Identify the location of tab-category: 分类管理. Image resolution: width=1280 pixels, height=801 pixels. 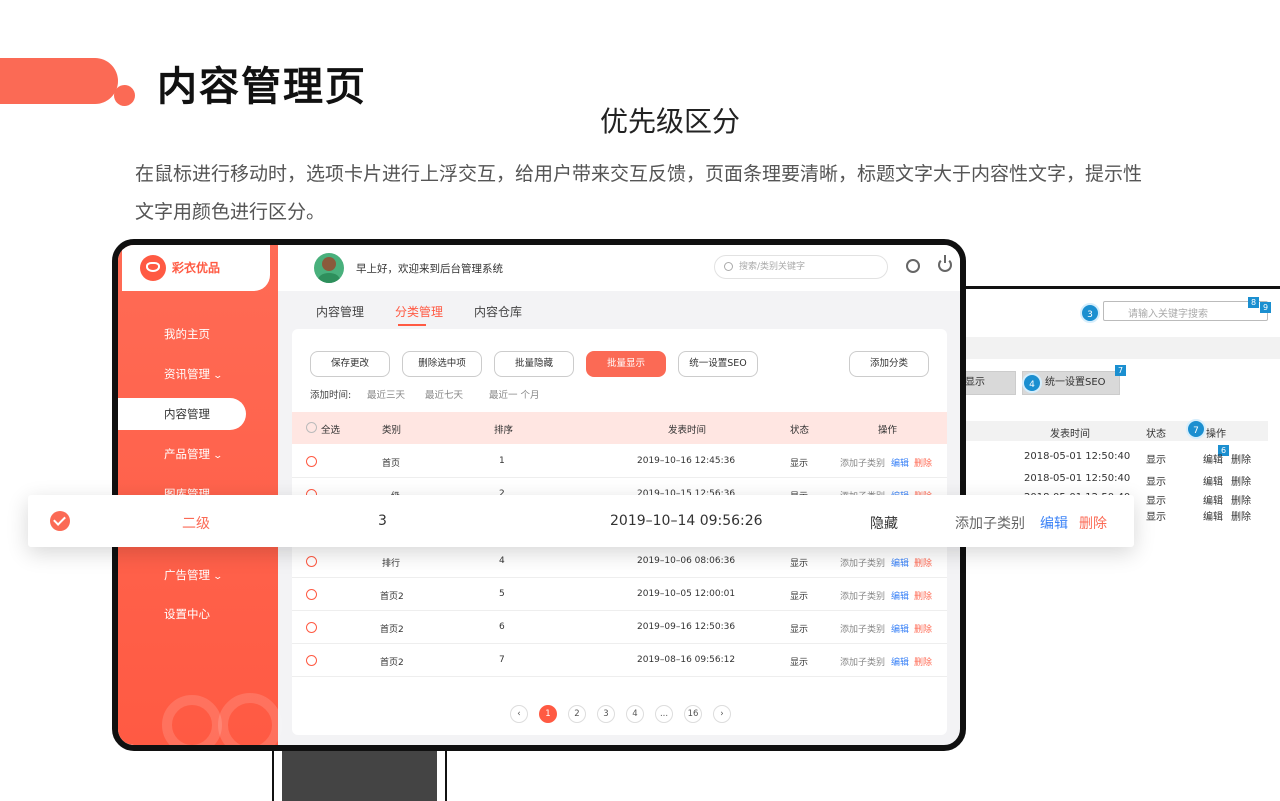
(419, 311).